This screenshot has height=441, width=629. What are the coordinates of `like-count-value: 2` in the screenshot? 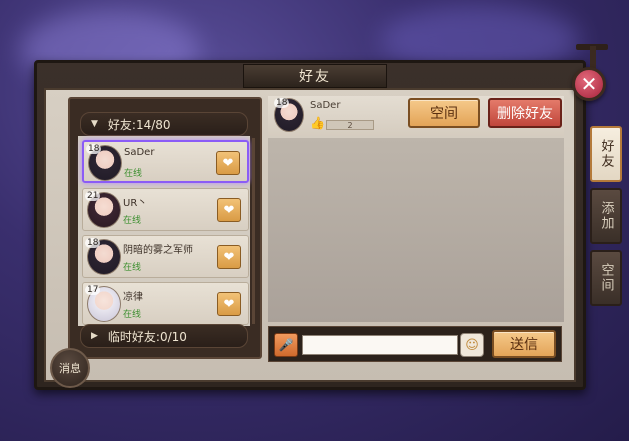 It's located at (350, 125).